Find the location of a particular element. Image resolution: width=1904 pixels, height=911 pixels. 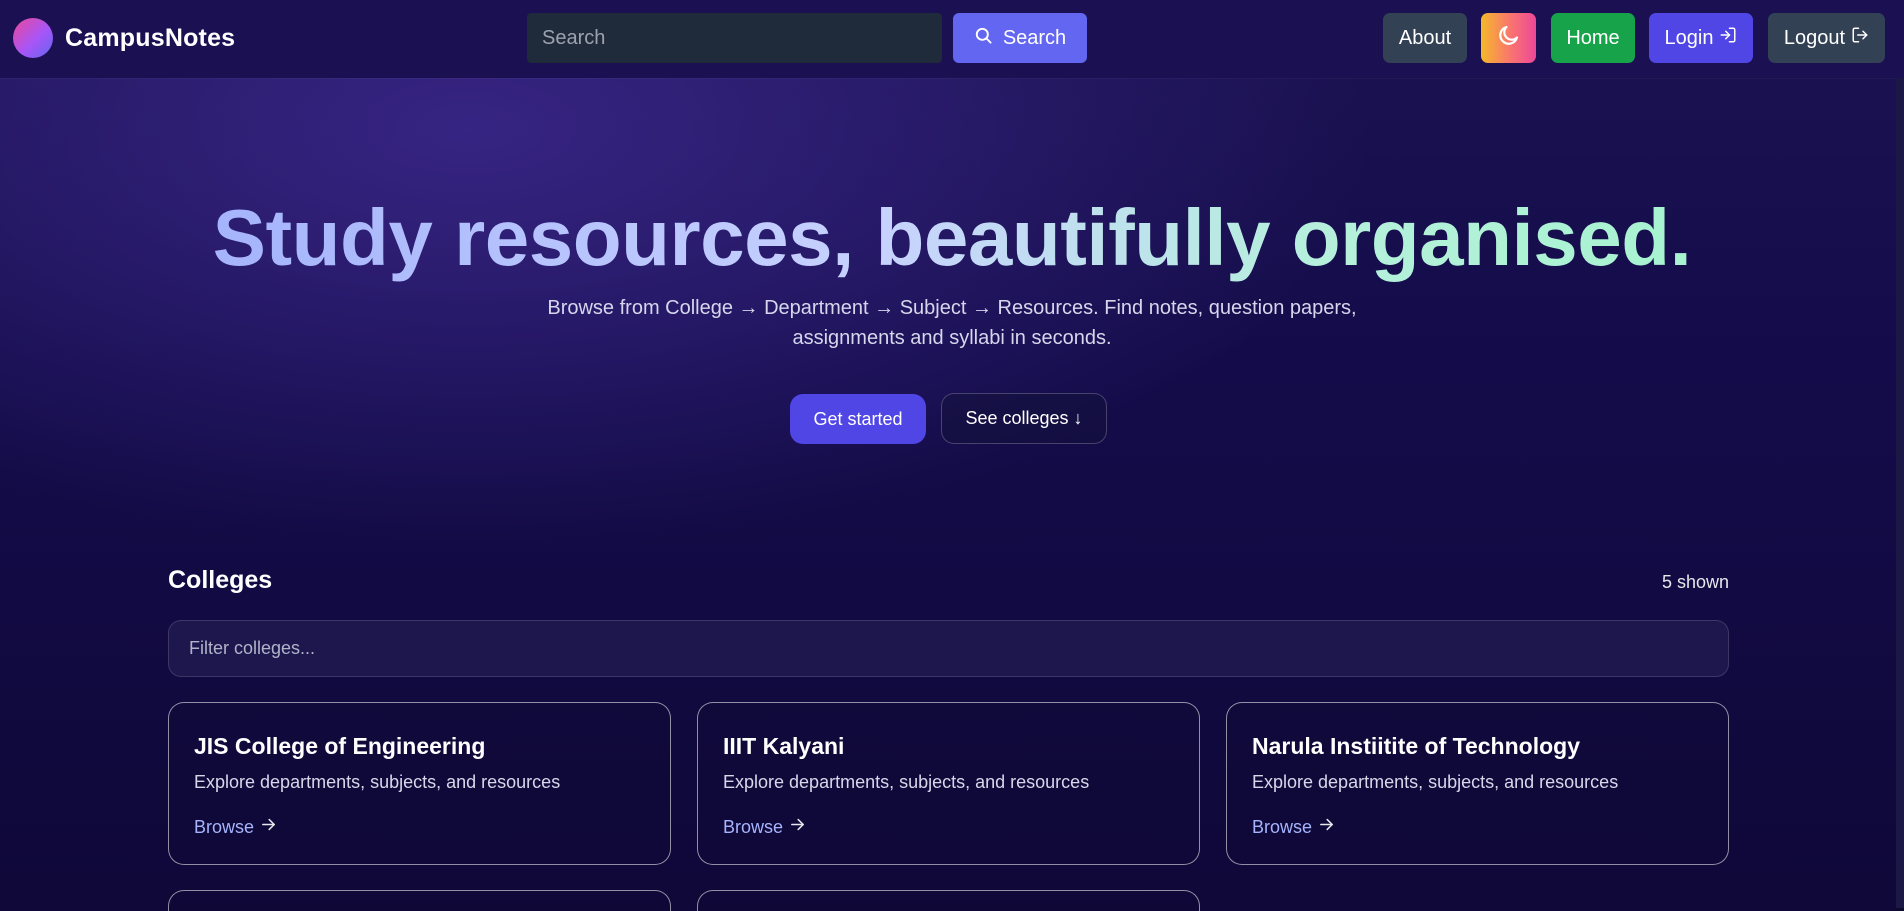

brand-name: CampusNotes is located at coordinates (150, 37).